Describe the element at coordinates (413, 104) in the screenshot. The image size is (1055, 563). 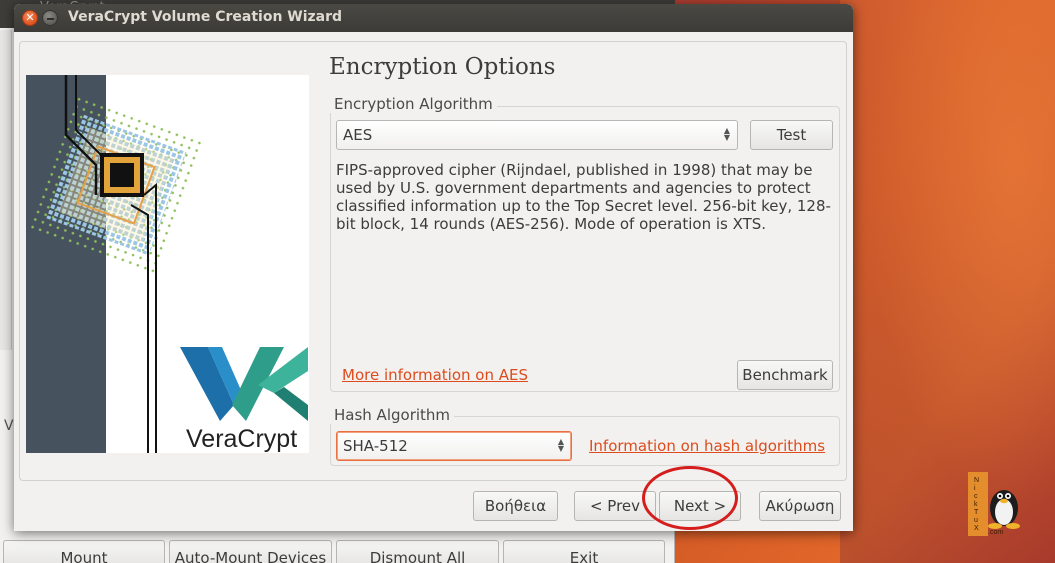
I see `encryption-algorithm-label: Encryption Algorithm` at that location.